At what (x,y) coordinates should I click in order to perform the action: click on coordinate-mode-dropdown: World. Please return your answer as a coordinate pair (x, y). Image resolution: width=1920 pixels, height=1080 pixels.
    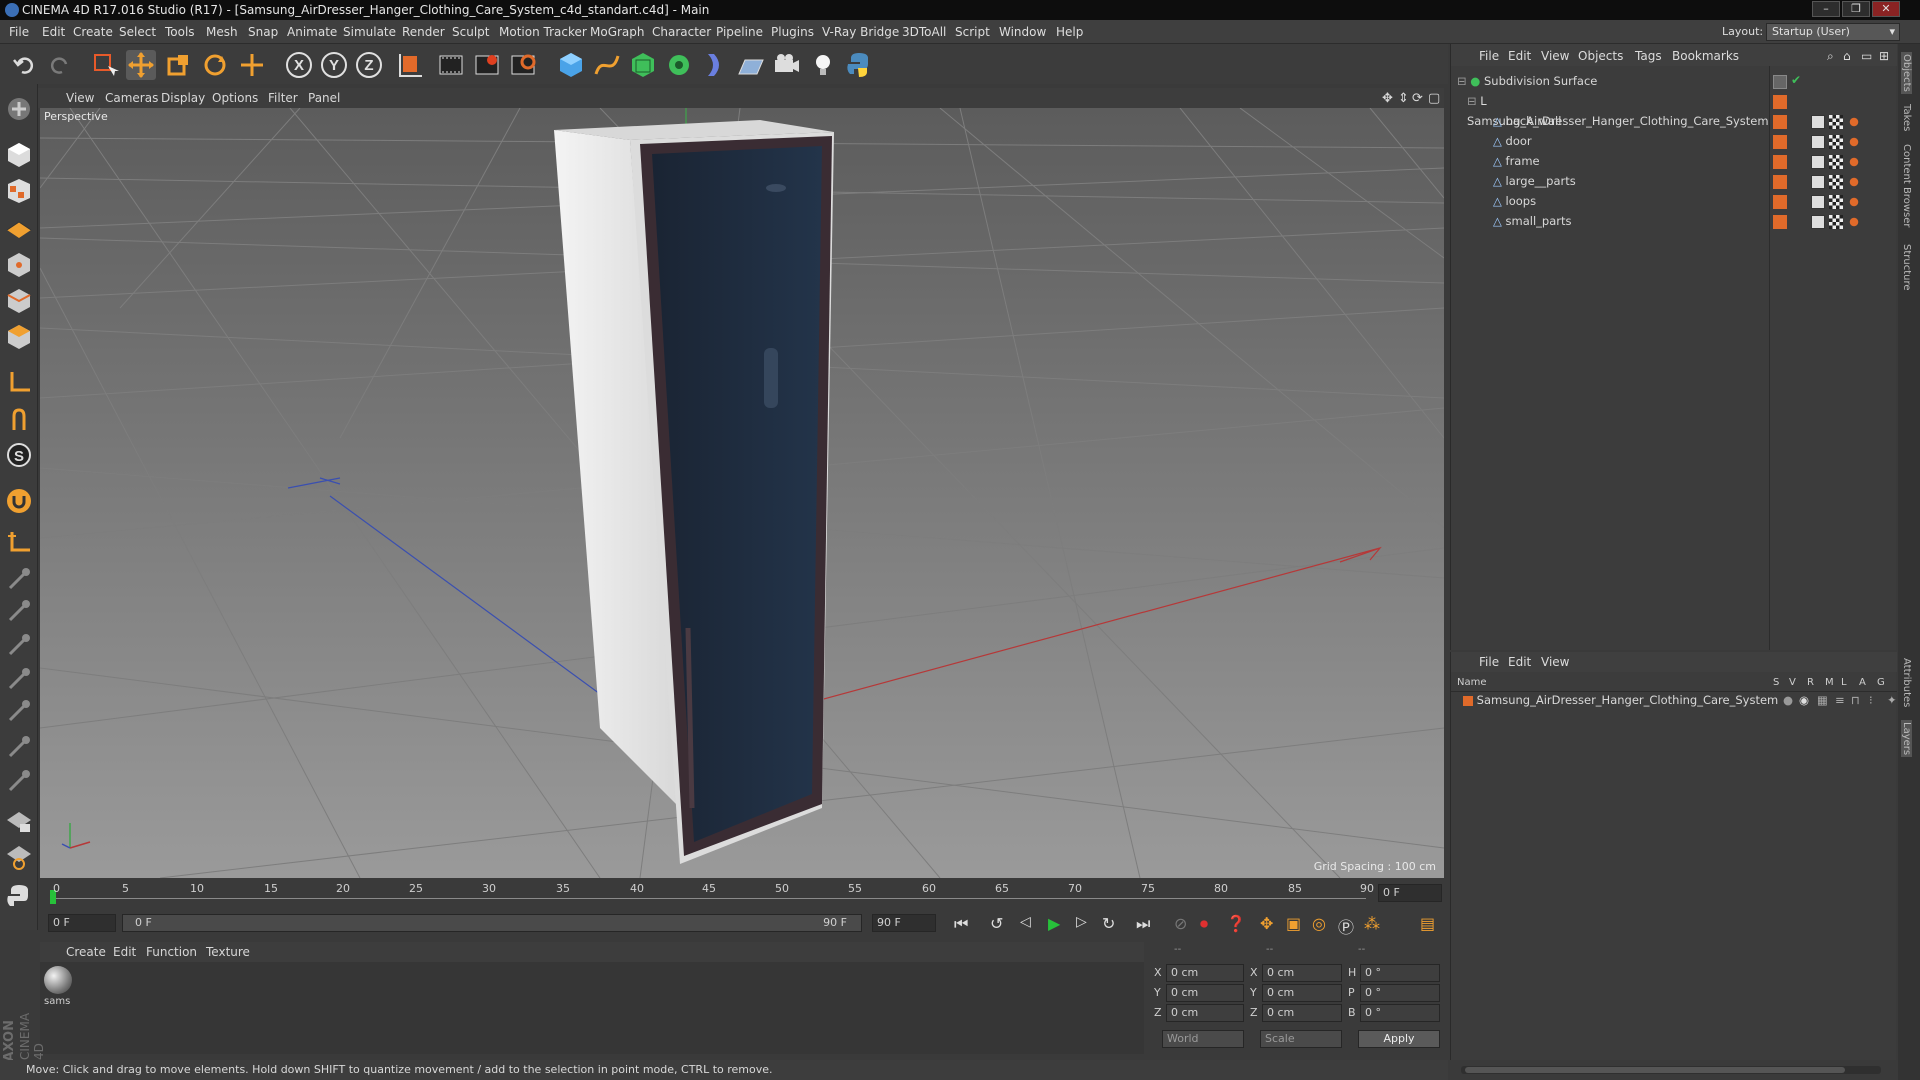
    Looking at the image, I should click on (1203, 1039).